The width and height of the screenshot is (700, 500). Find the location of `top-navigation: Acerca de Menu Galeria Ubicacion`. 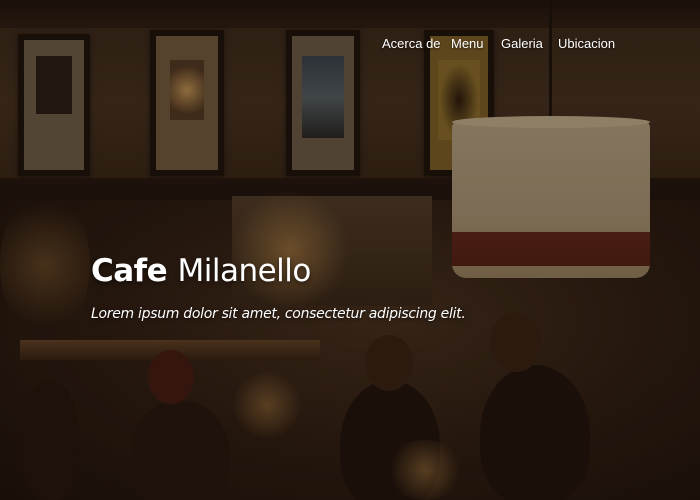

top-navigation: Acerca de Menu Galeria Ubicacion is located at coordinates (350, 45).